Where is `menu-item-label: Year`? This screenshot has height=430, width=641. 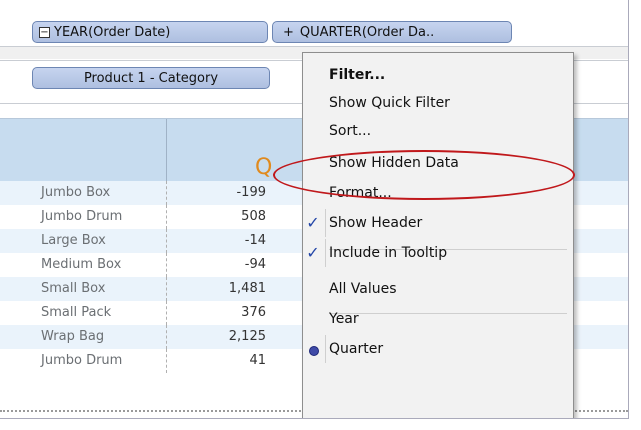 menu-item-label: Year is located at coordinates (344, 319).